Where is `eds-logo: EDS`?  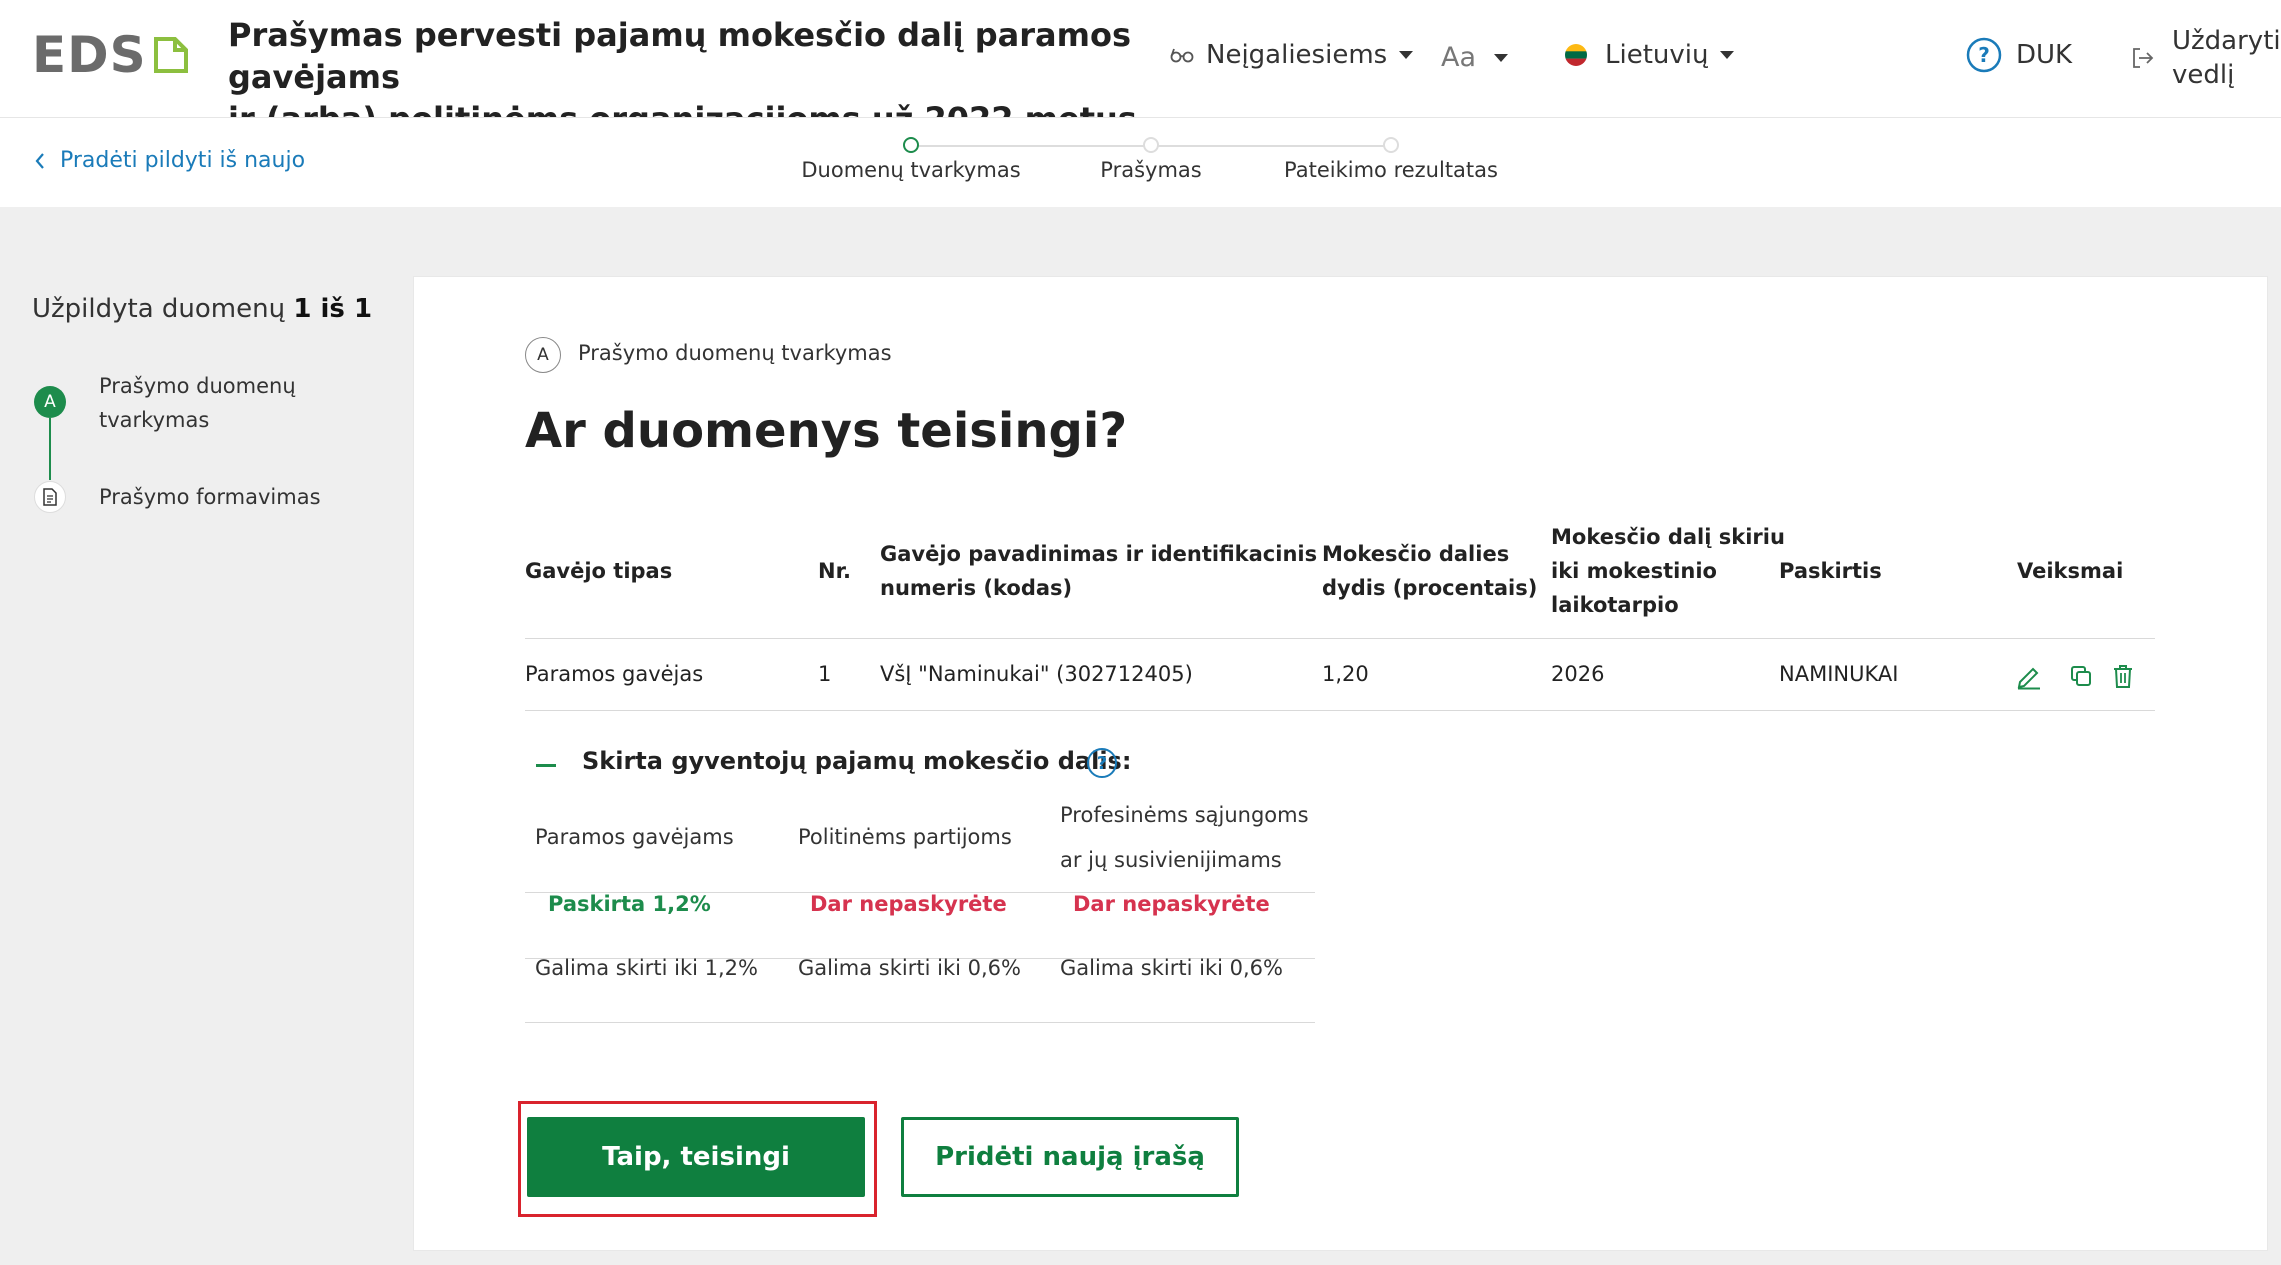
eds-logo: EDS is located at coordinates (110, 55).